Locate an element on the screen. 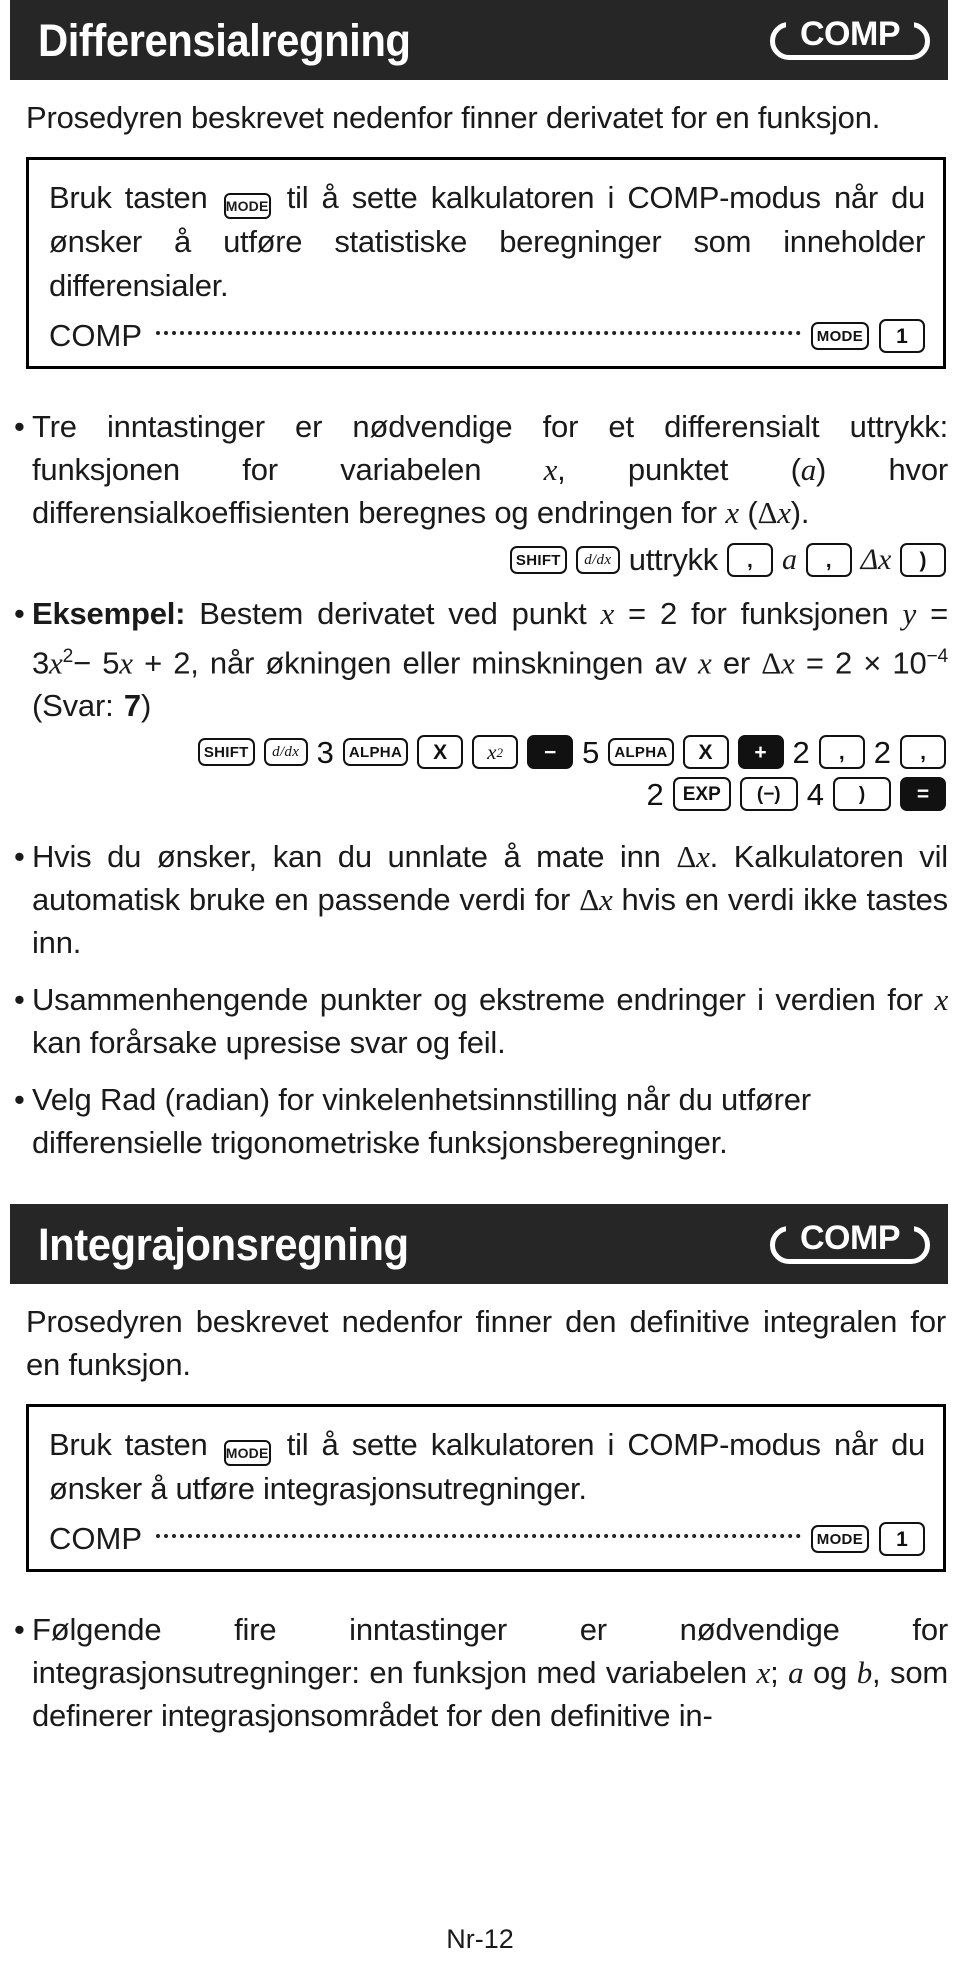 Image resolution: width=960 pixels, height=1963 pixels. key-1-2: 1 is located at coordinates (902, 1539).